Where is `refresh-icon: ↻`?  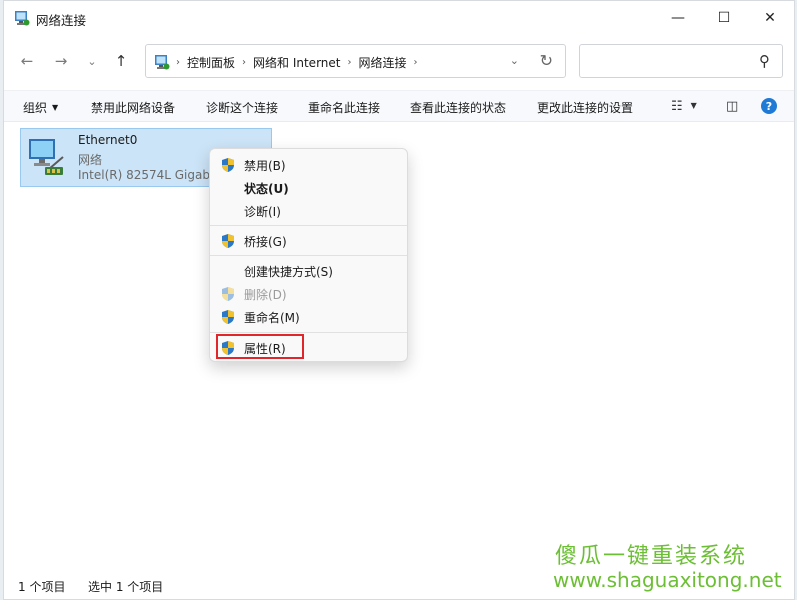
refresh-icon: ↻ is located at coordinates (546, 60).